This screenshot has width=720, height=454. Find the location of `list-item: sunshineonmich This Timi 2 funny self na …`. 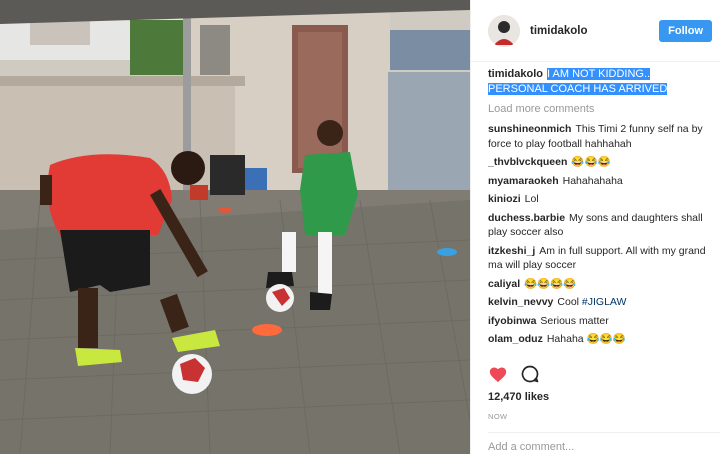

list-item: sunshineonmich This Timi 2 funny self na … is located at coordinates (600, 136).